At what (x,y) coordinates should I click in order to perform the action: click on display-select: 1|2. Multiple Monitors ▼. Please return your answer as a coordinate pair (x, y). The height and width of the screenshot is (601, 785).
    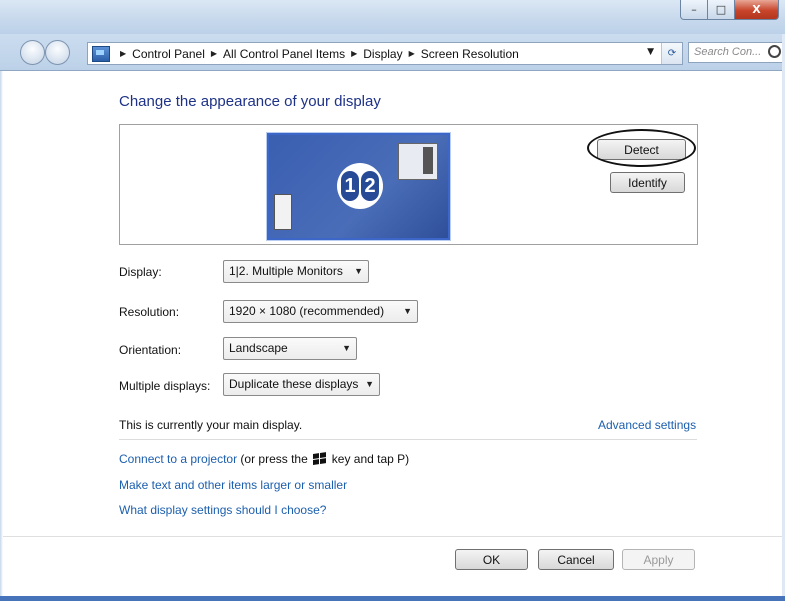
    Looking at the image, I should click on (296, 271).